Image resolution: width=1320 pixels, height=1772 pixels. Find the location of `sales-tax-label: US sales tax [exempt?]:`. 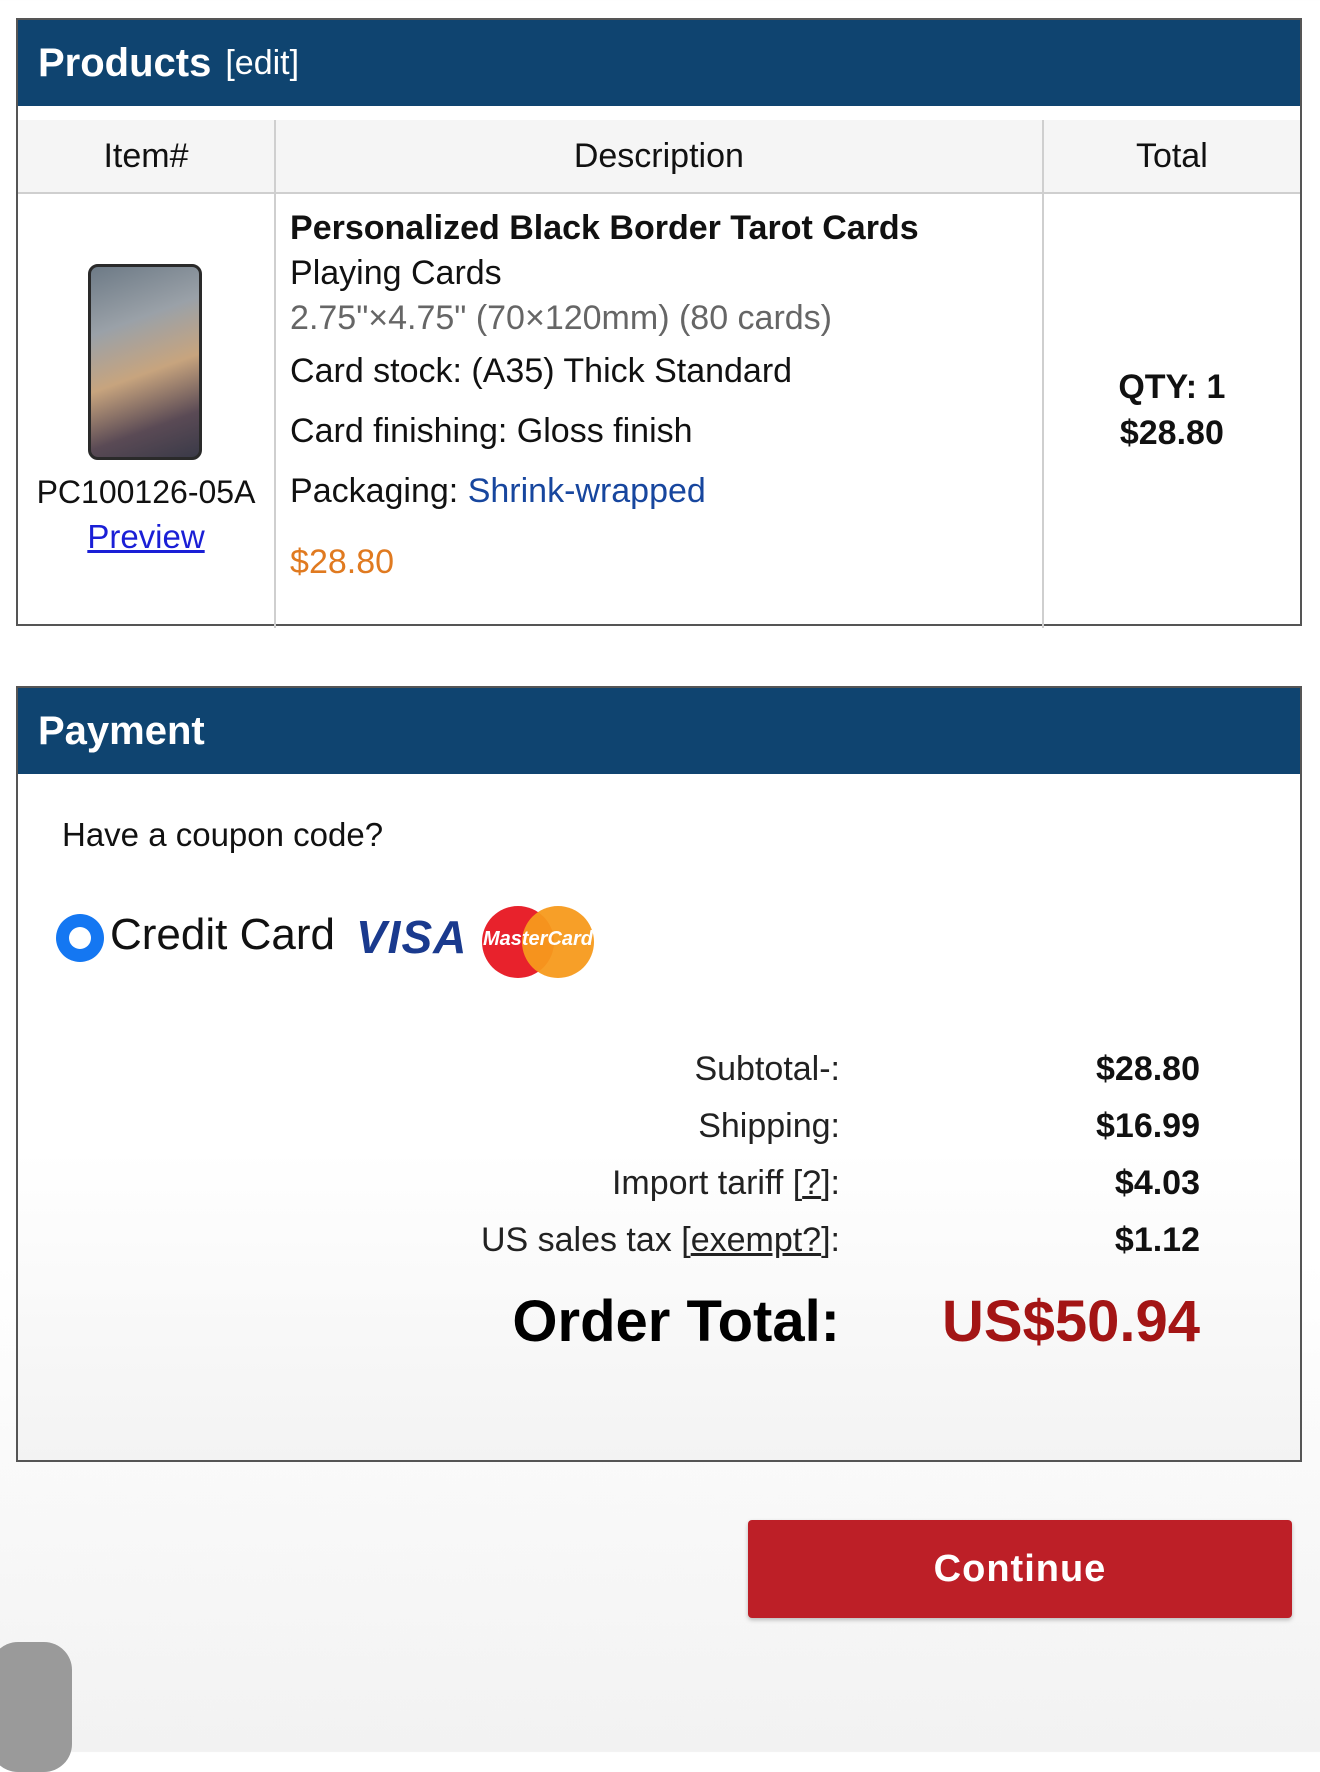

sales-tax-label: US sales tax [exempt?]: is located at coordinates (660, 1240).